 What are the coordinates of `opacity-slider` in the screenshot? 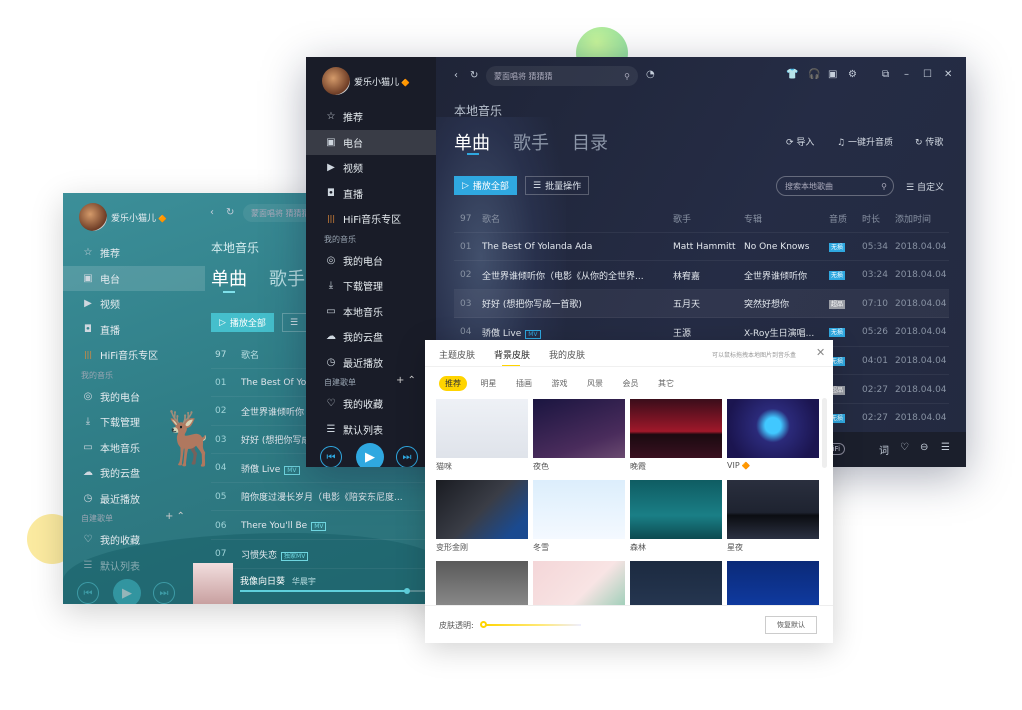 It's located at (530, 624).